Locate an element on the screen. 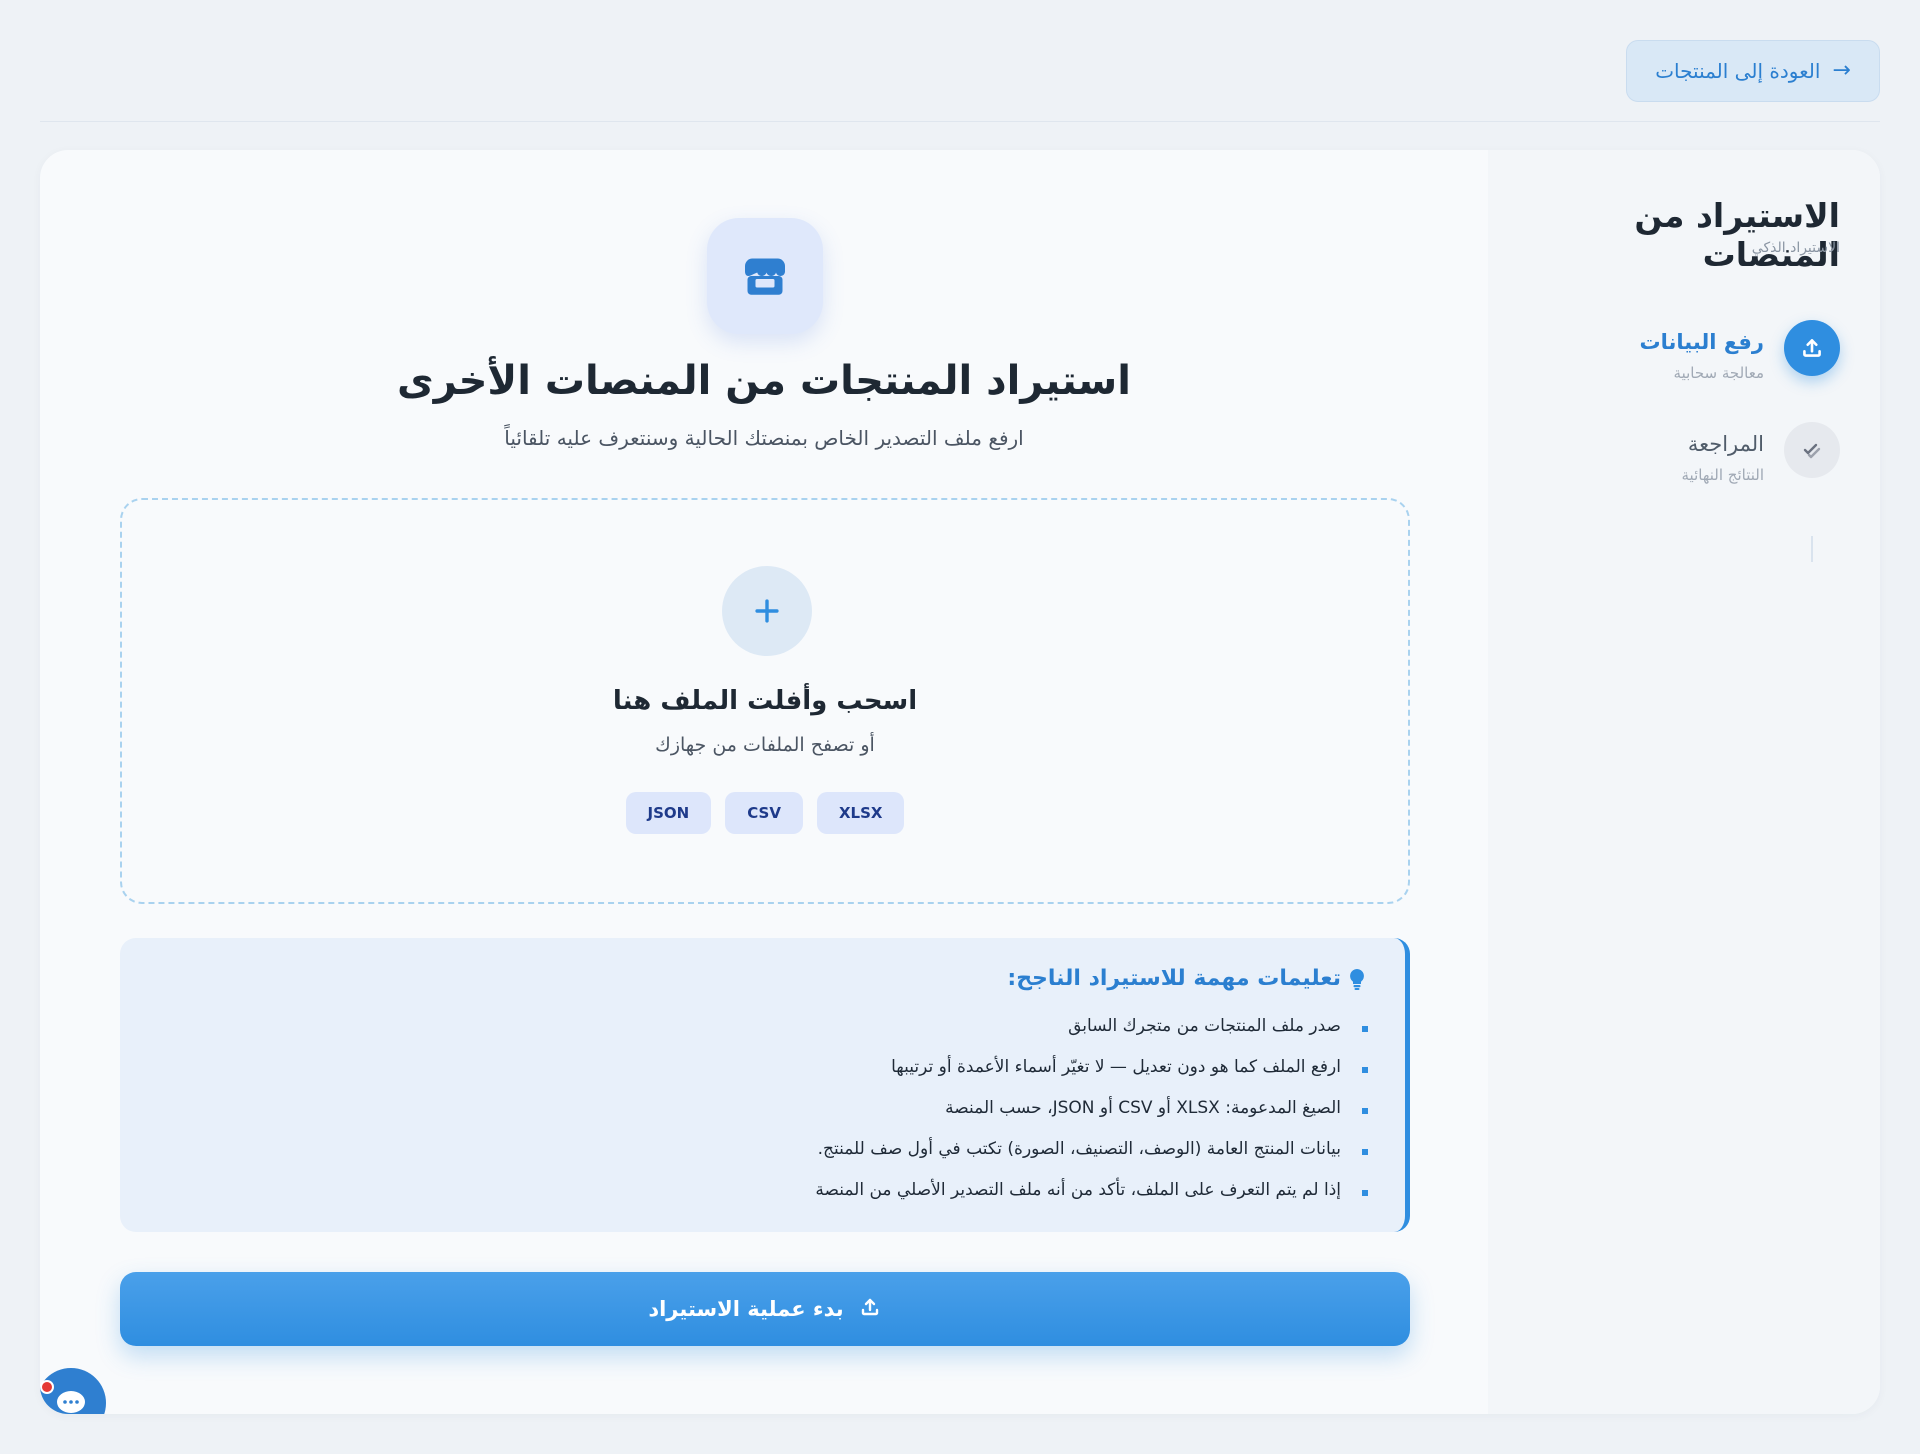 Image resolution: width=1920 pixels, height=1454 pixels. back-button-label: العودة إلى المنتجات is located at coordinates (1738, 71).